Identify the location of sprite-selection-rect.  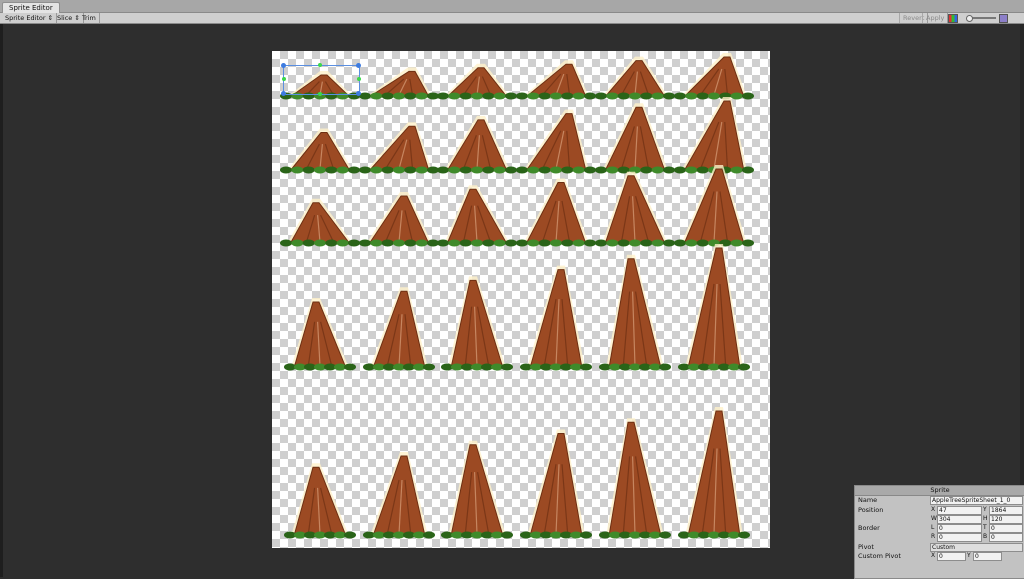
(321, 80).